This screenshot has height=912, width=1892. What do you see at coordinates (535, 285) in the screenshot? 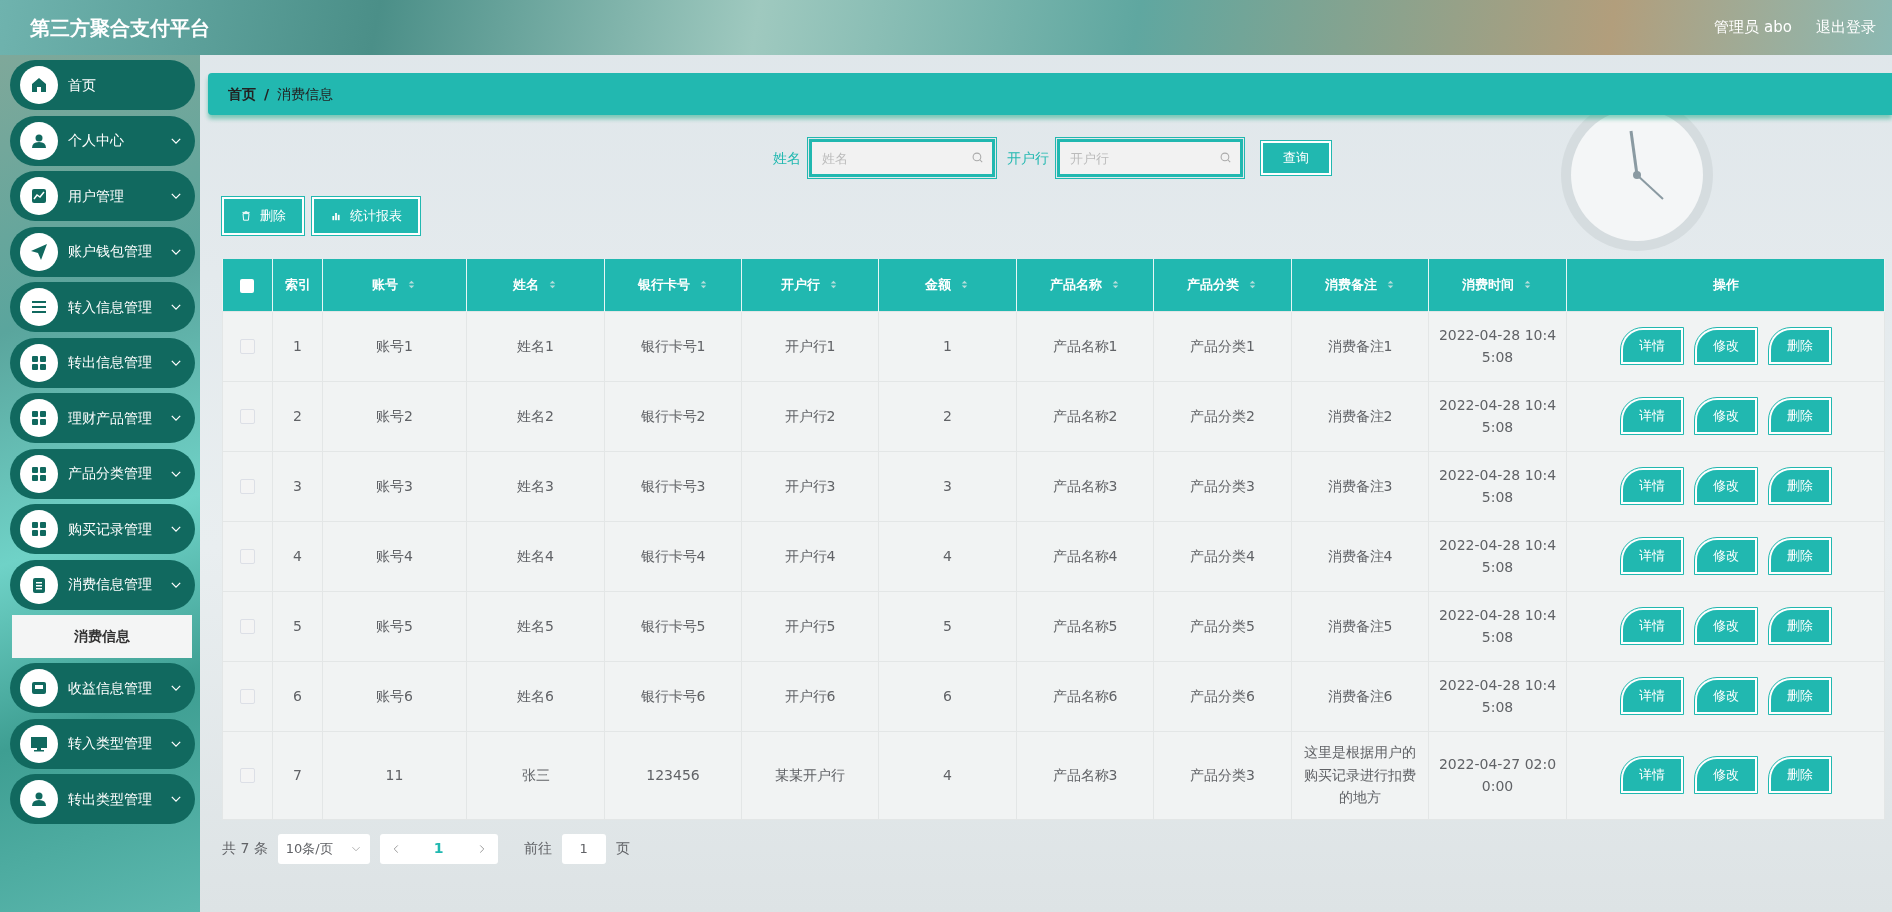
I see `column-header: 姓名` at bounding box center [535, 285].